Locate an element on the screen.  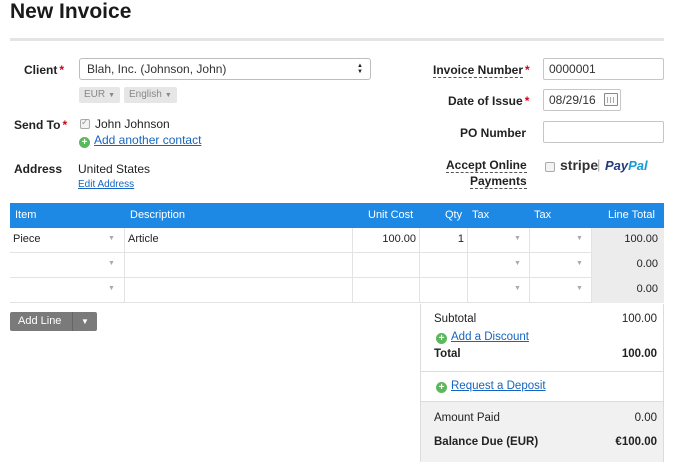
address-label: Address is located at coordinates (38, 169).